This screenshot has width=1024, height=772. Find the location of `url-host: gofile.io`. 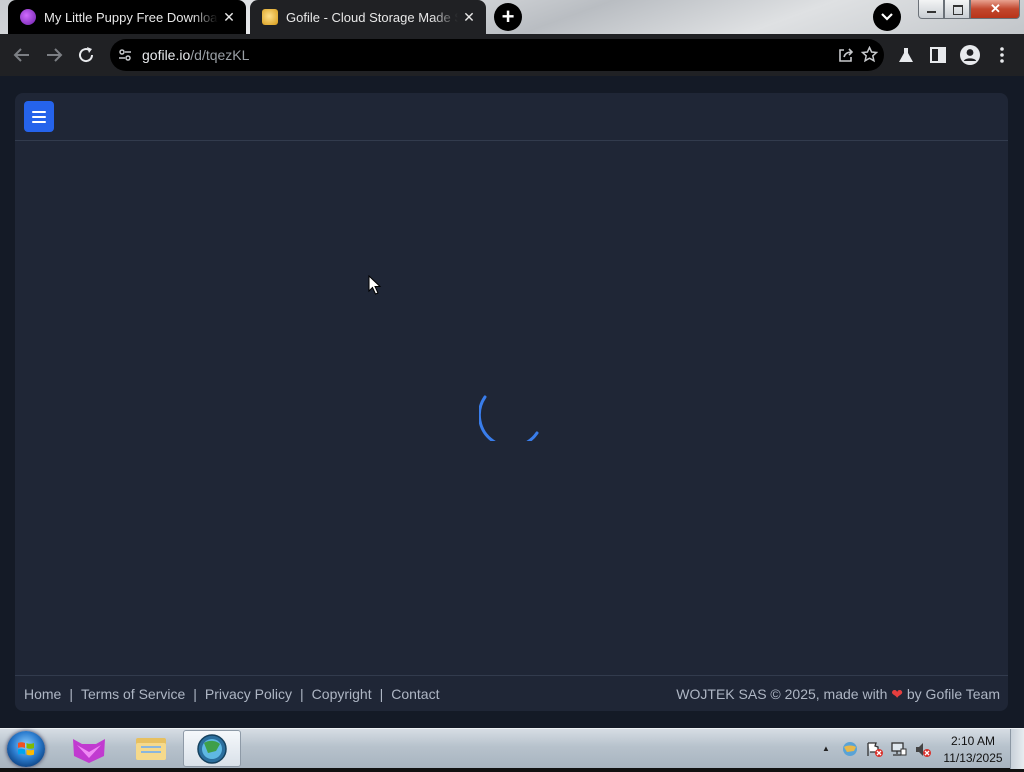

url-host: gofile.io is located at coordinates (166, 55).